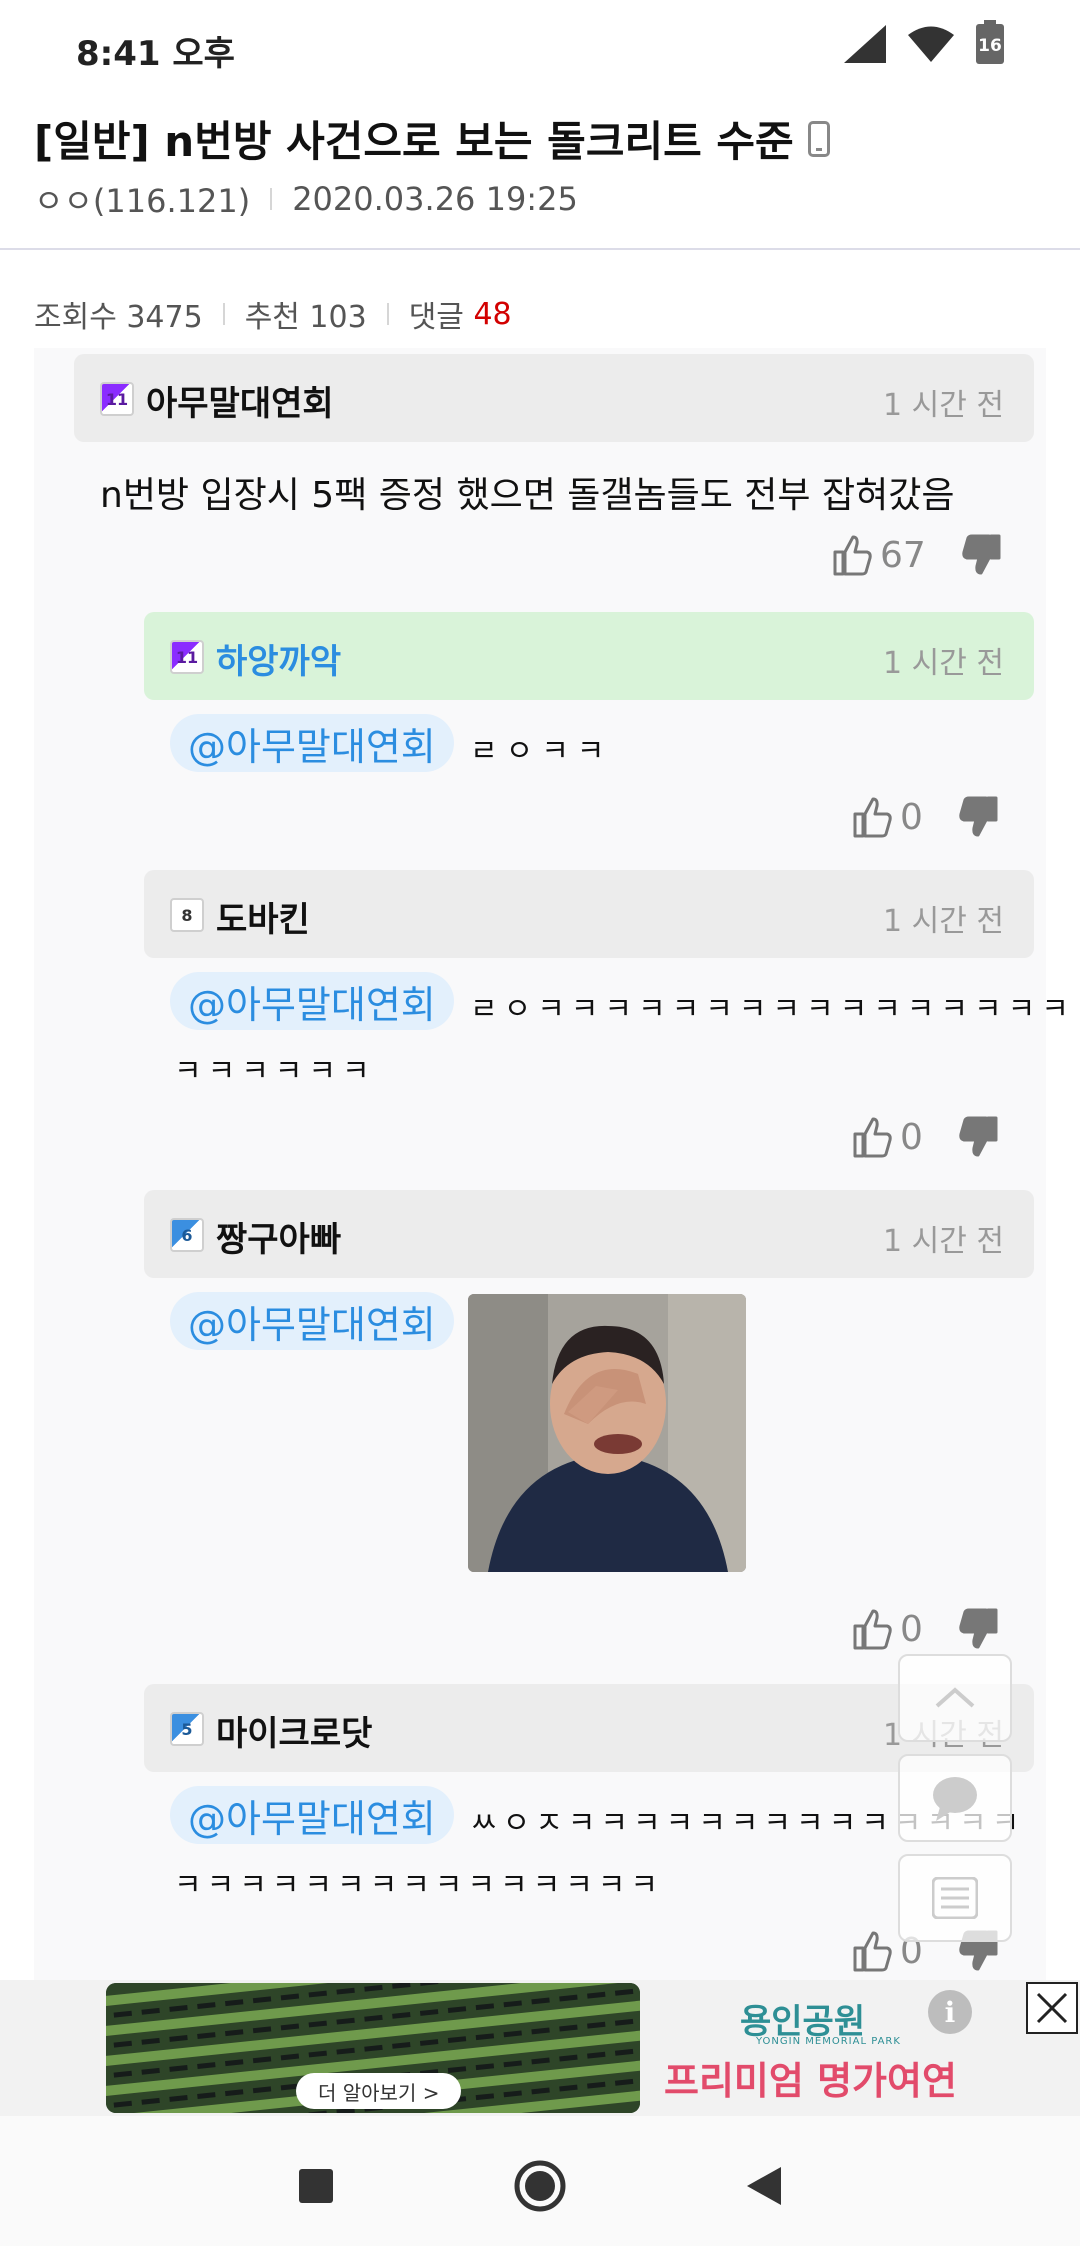 Image resolution: width=1080 pixels, height=2246 pixels. Describe the element at coordinates (305, 317) in the screenshot. I see `recommend-count: 추천 103` at that location.